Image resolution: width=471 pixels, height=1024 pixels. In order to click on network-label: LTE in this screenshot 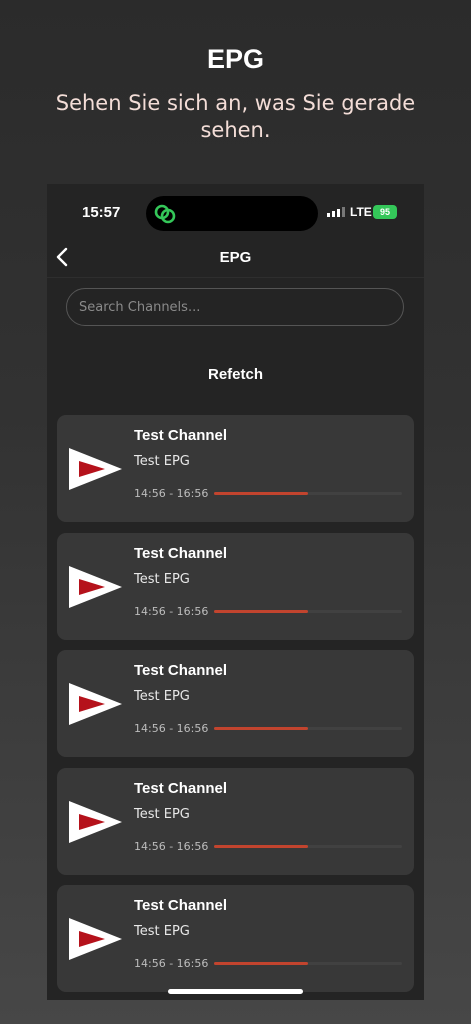, I will do `click(361, 212)`.